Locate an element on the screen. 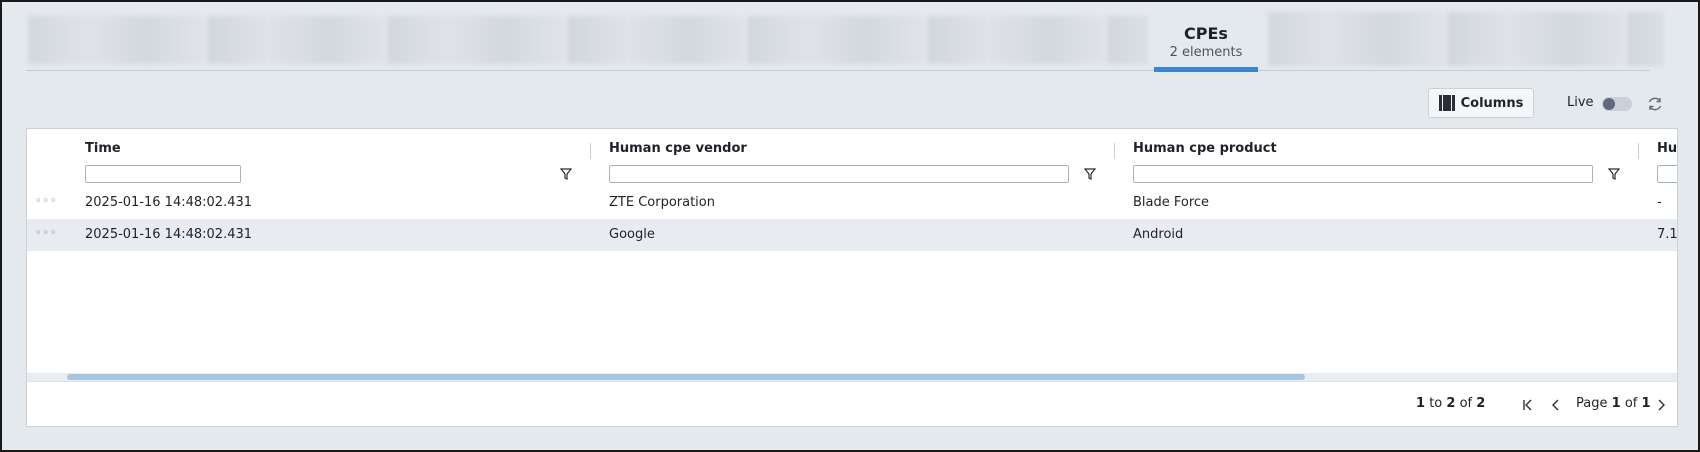 Image resolution: width=1700 pixels, height=452 pixels. header-vendor: Human cpe vendor is located at coordinates (678, 148).